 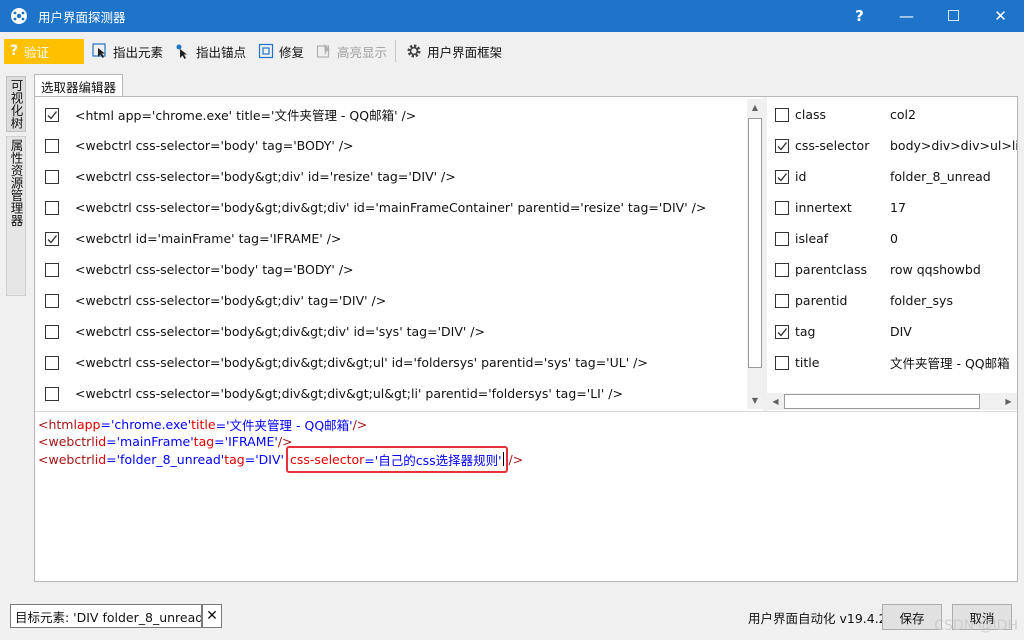 What do you see at coordinates (512, 16) in the screenshot?
I see `title-bar: 用户界面探测器 ? — ☐ ✕` at bounding box center [512, 16].